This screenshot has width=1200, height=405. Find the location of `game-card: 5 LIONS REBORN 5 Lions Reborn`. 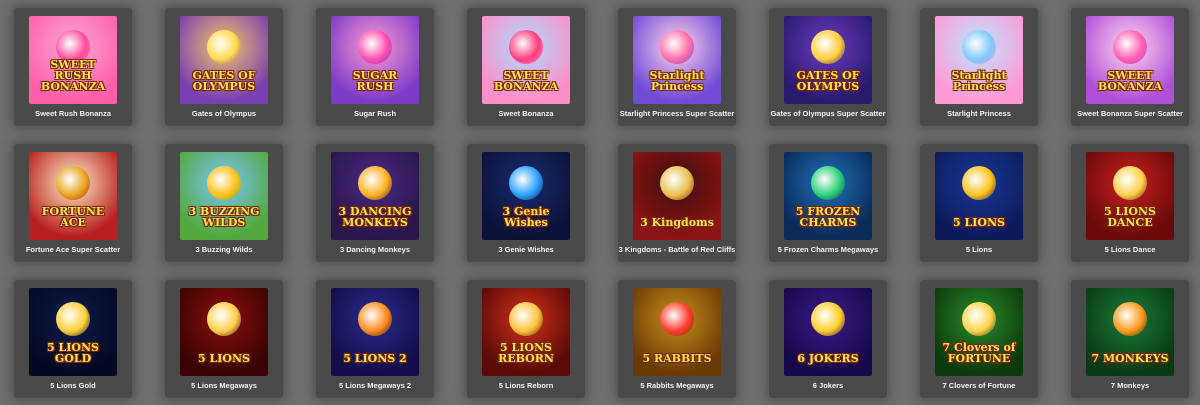

game-card: 5 LIONS REBORN 5 Lions Reborn is located at coordinates (526, 339).